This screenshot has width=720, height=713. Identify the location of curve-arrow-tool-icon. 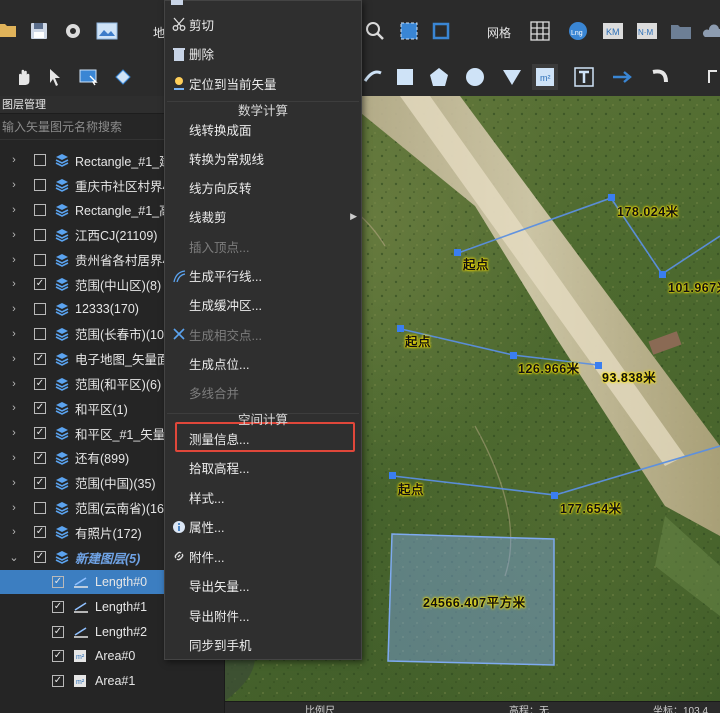
(661, 77).